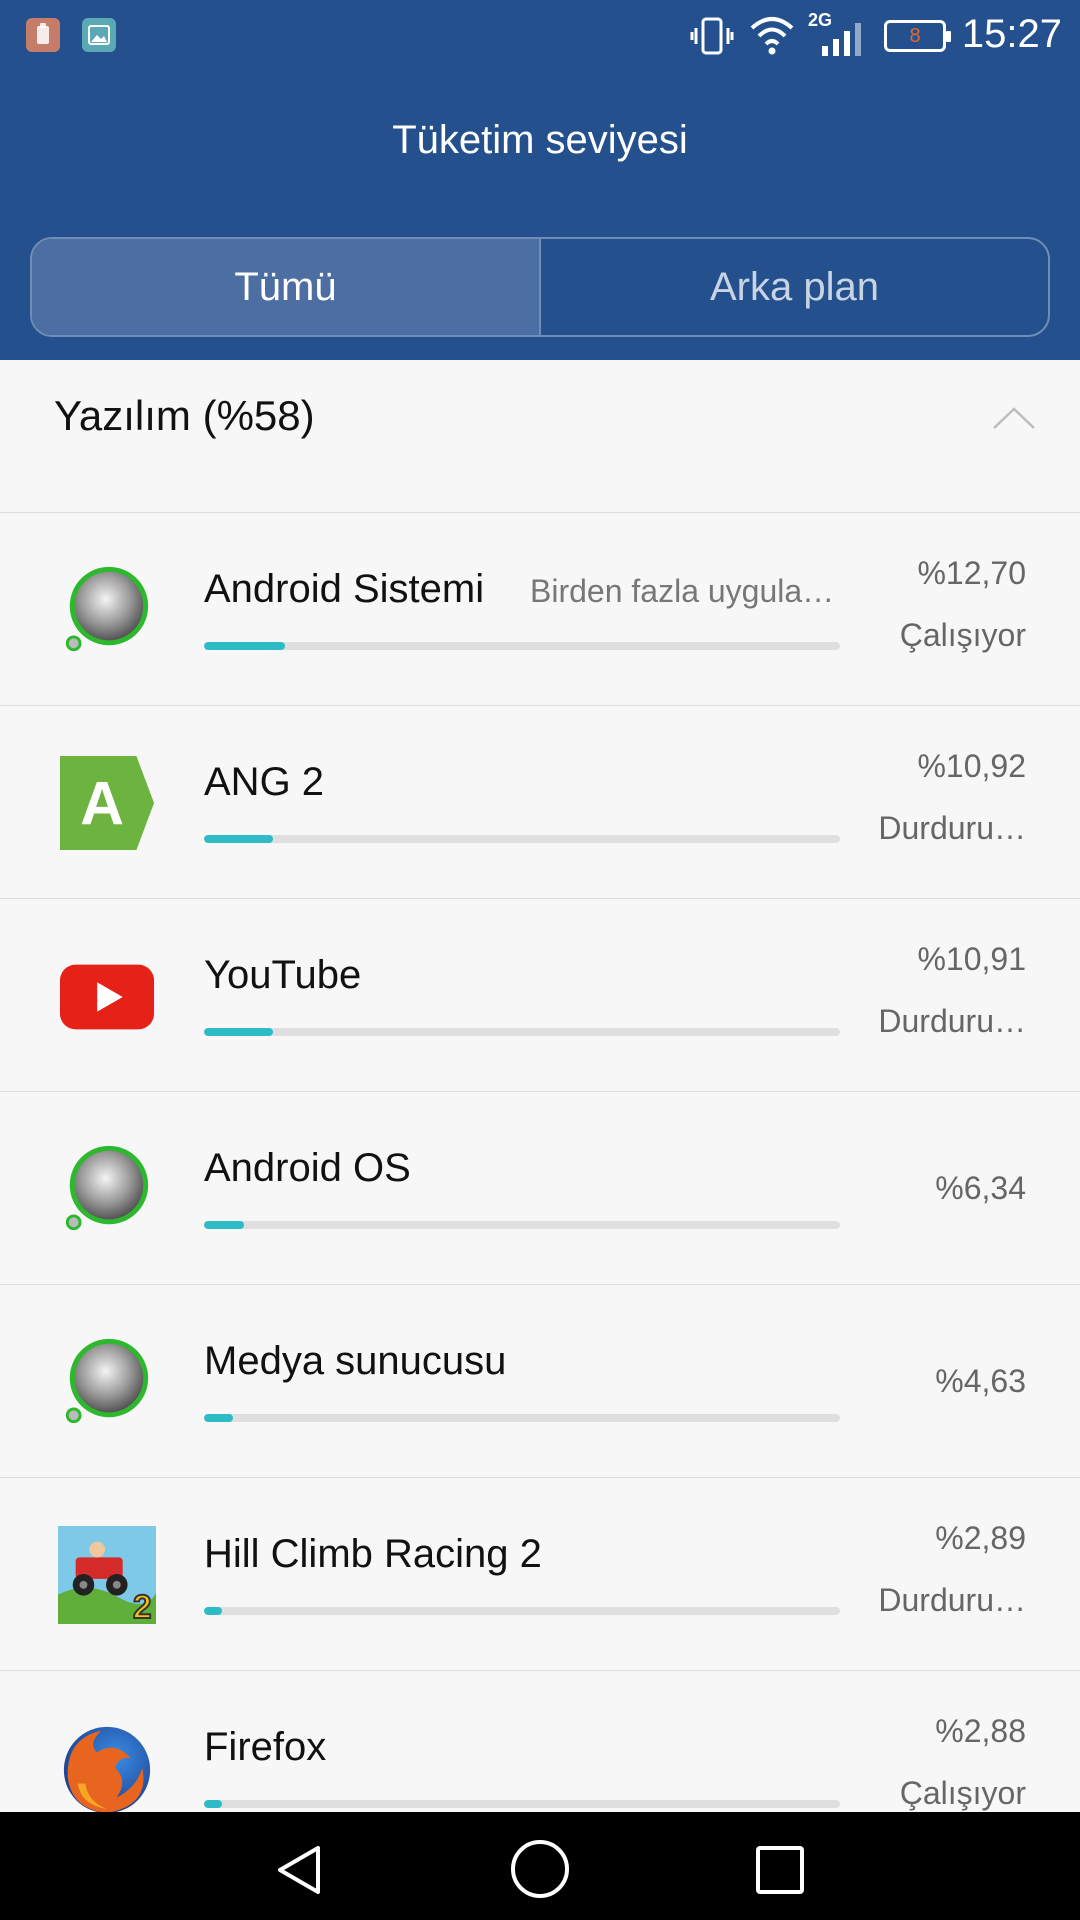 This screenshot has height=1920, width=1080. I want to click on home-icon, so click(540, 1869).